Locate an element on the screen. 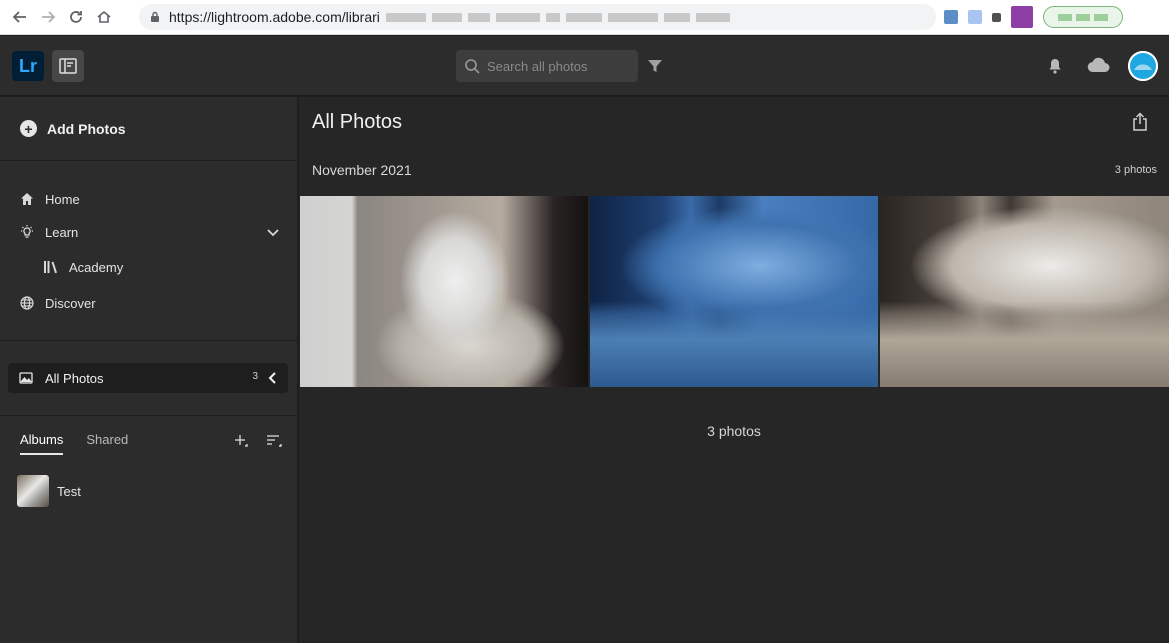 The width and height of the screenshot is (1169, 643). month-photo-count: 3 photos is located at coordinates (1135, 170).